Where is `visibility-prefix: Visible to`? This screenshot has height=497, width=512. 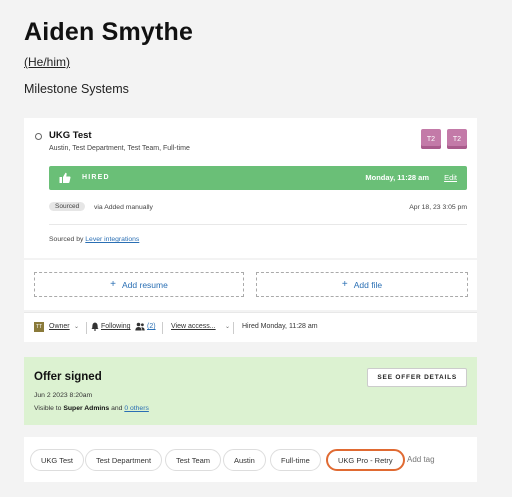 visibility-prefix: Visible to is located at coordinates (48, 408).